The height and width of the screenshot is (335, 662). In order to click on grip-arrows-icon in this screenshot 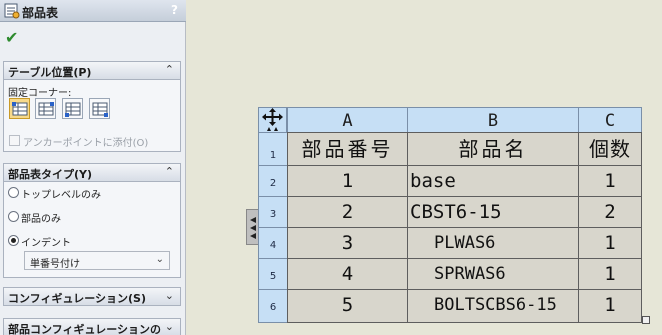, I will do `click(253, 228)`.